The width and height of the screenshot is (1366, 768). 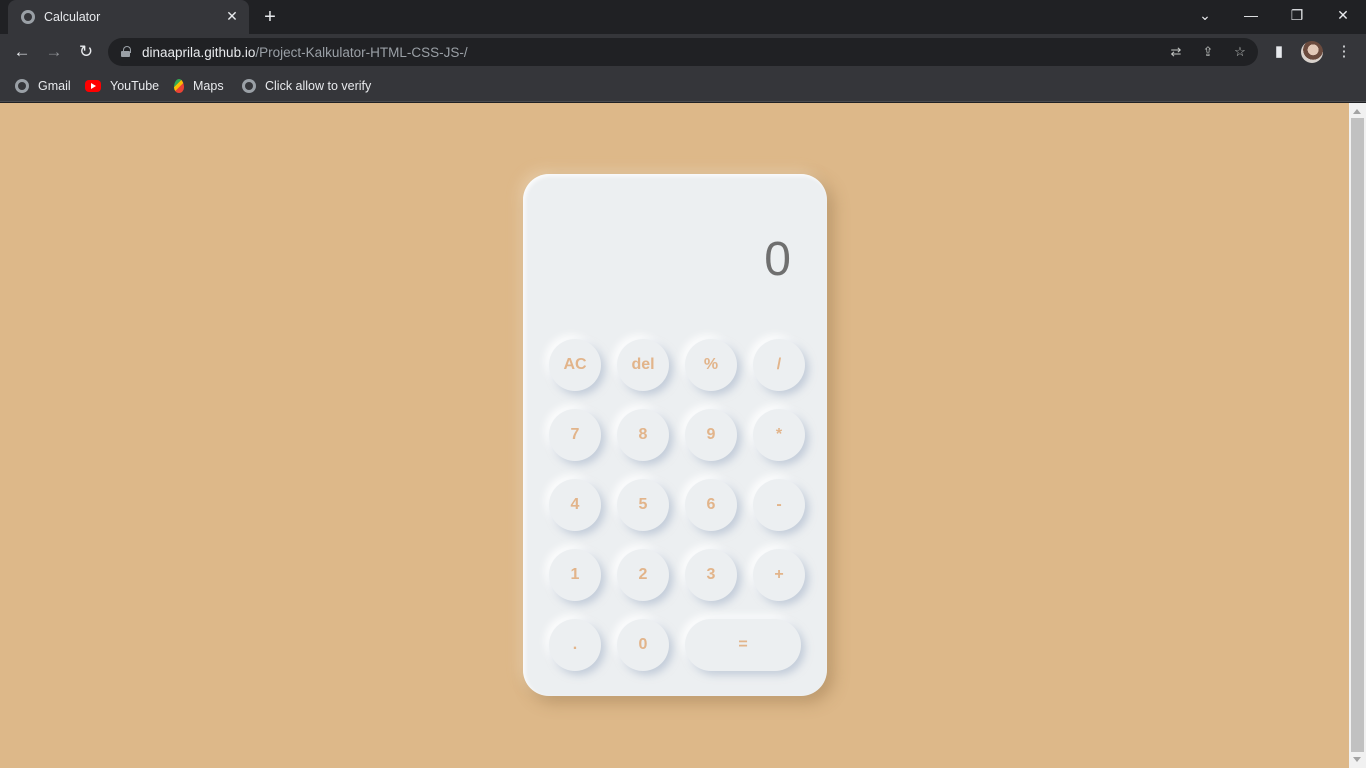 What do you see at coordinates (575, 575) in the screenshot?
I see `digit-1-button: 1` at bounding box center [575, 575].